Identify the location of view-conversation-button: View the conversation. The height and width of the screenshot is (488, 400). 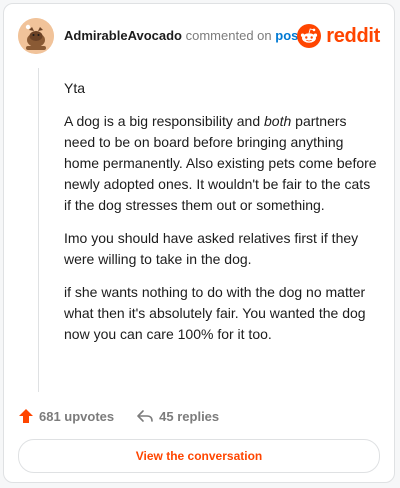
(199, 456).